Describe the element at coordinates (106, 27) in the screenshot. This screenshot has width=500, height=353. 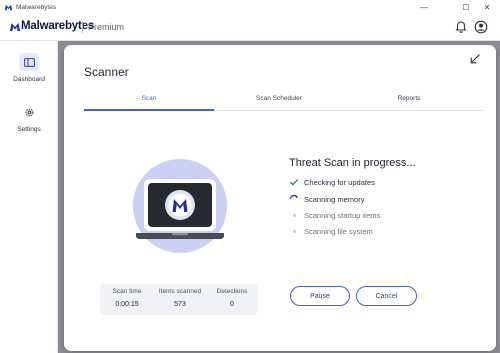
I see `edition-label: Premium` at that location.